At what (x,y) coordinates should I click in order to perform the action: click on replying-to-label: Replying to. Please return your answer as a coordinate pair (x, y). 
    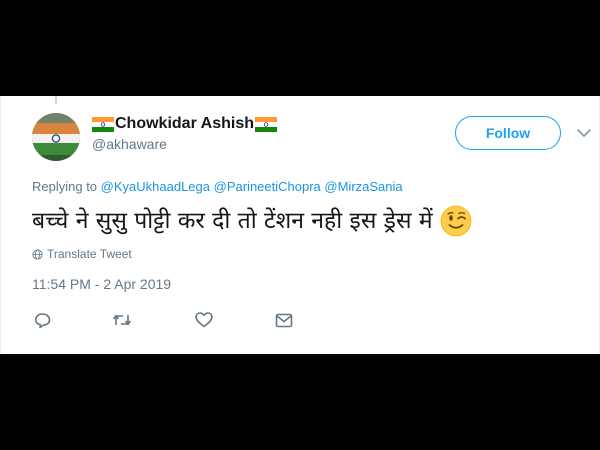
    Looking at the image, I should click on (65, 186).